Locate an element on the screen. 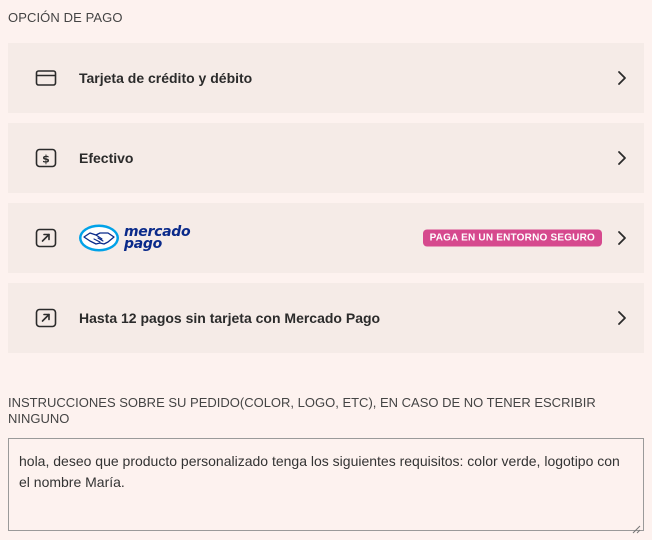  section-title: OPCIÓN DE PAGO is located at coordinates (65, 17).